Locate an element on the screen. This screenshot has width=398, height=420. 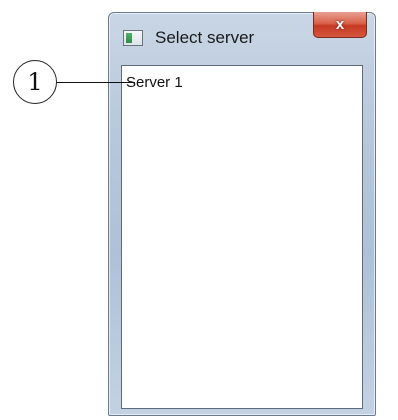
callout-number: 1 is located at coordinates (35, 82).